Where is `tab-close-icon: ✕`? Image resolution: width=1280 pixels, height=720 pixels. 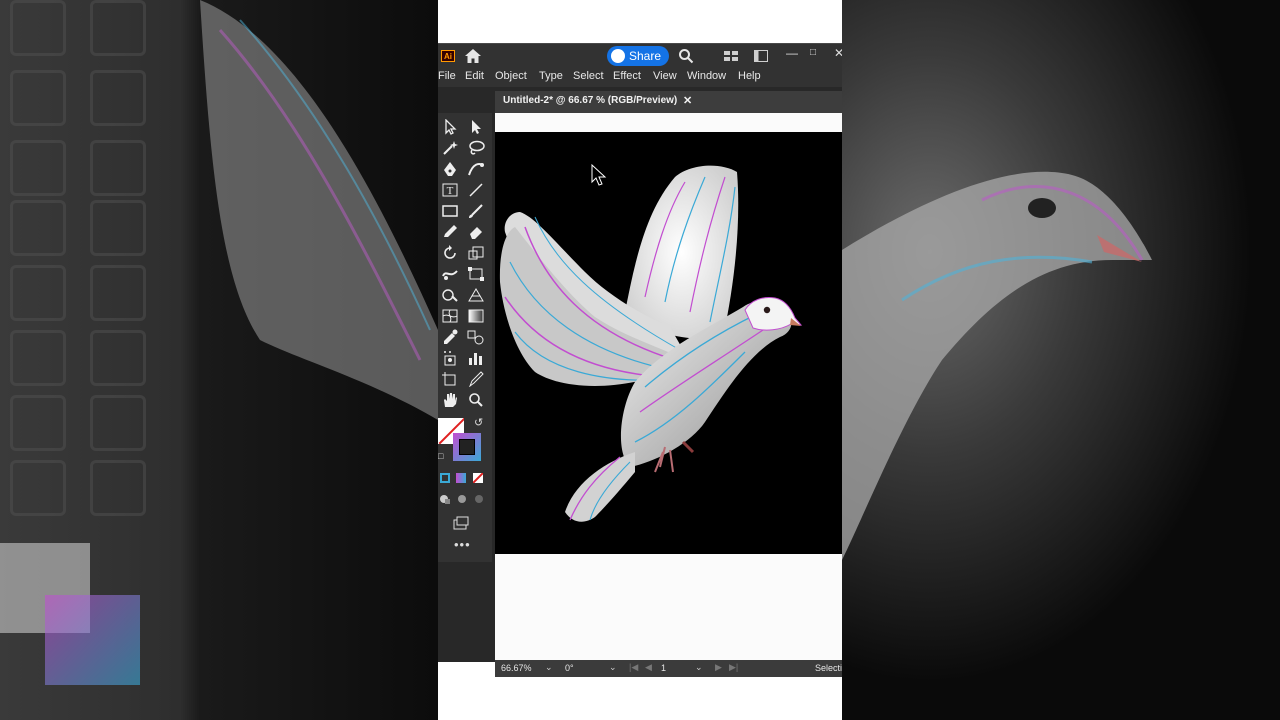
tab-close-icon: ✕ is located at coordinates (687, 100).